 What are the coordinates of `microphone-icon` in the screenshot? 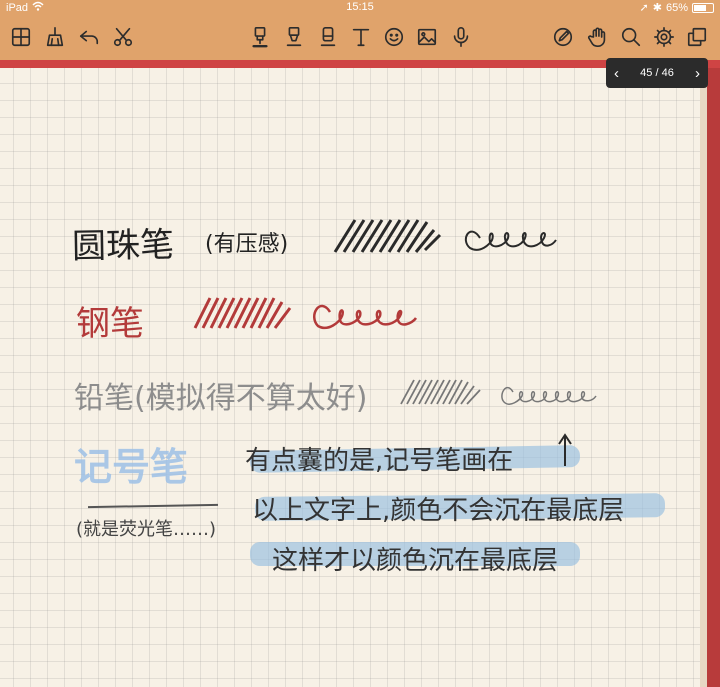 It's located at (461, 37).